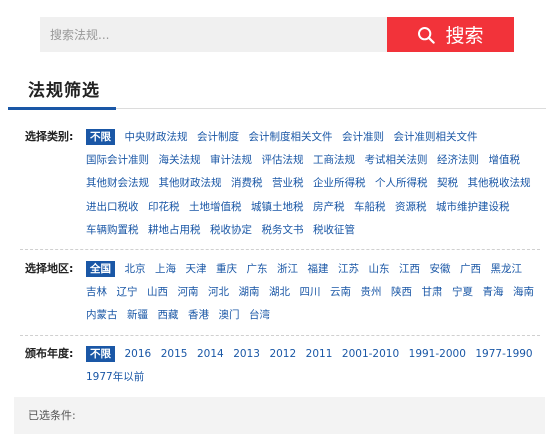 The width and height of the screenshot is (550, 434). I want to click on regions-option: 广西, so click(470, 269).